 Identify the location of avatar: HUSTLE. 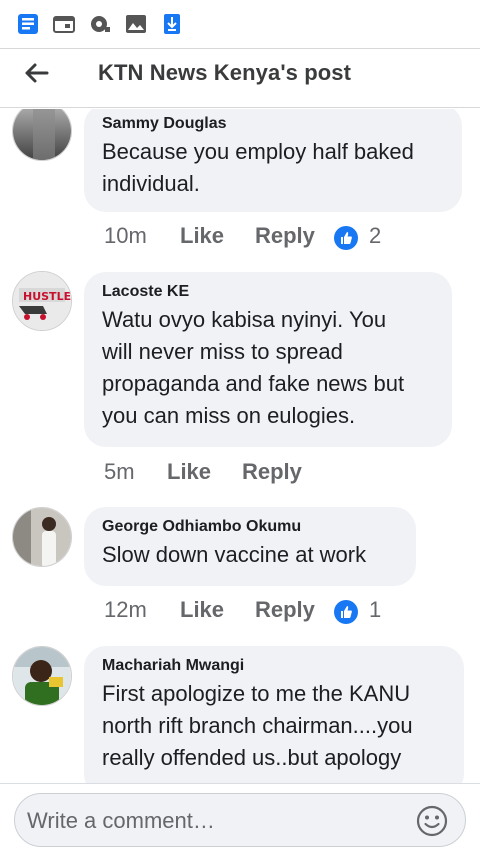
(42, 301).